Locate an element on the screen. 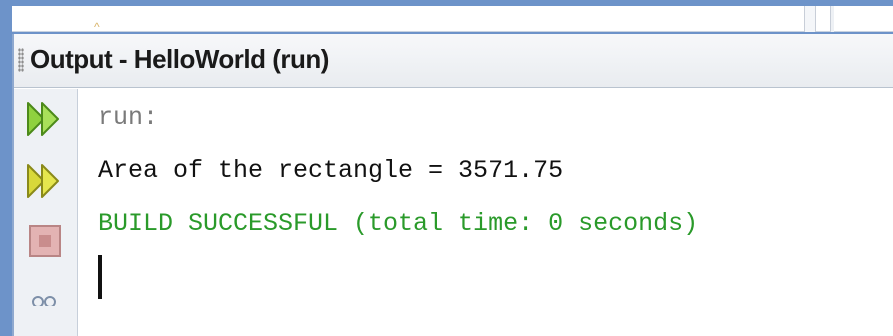 The width and height of the screenshot is (893, 336). more-icon is located at coordinates (44, 301).